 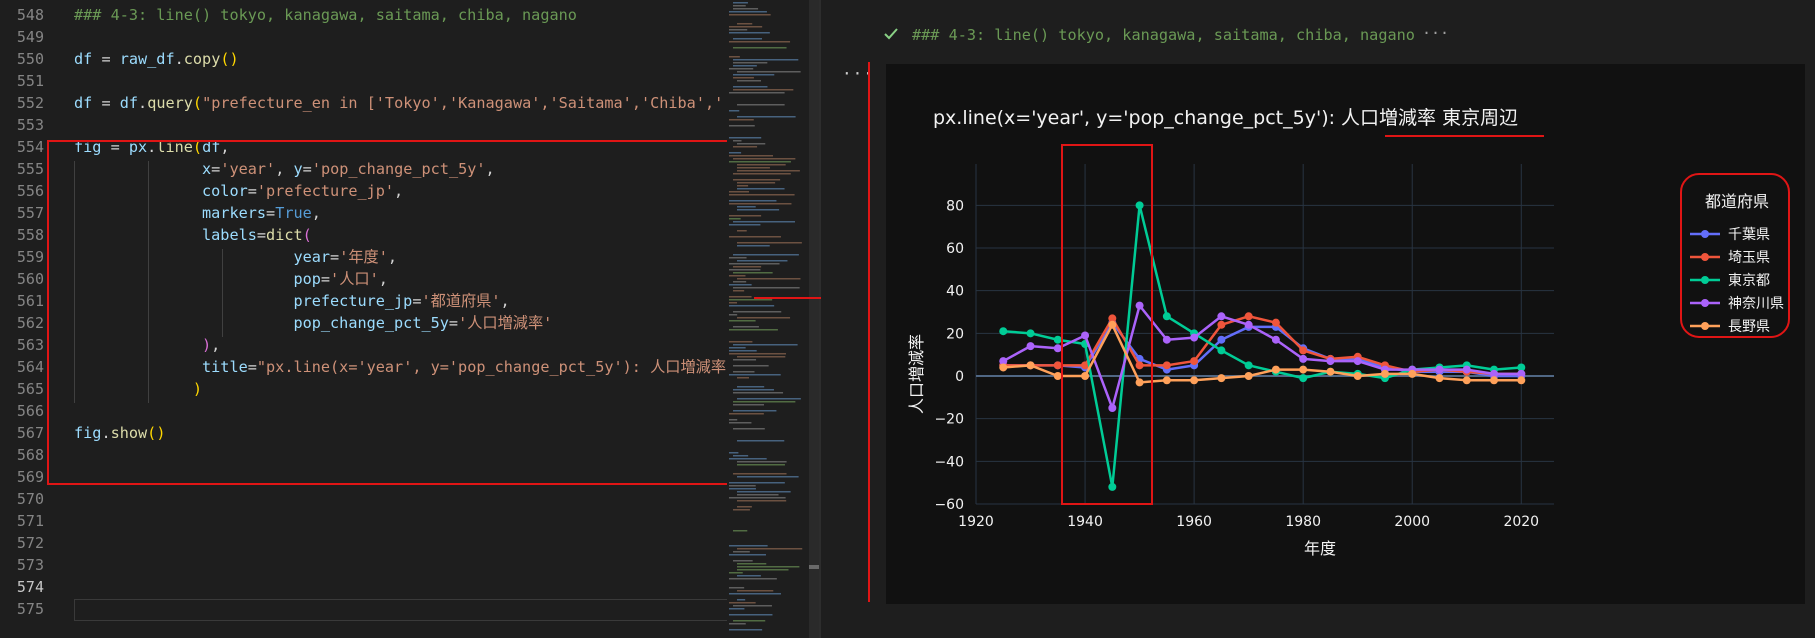 What do you see at coordinates (367, 37) in the screenshot?
I see `code-line: 549` at bounding box center [367, 37].